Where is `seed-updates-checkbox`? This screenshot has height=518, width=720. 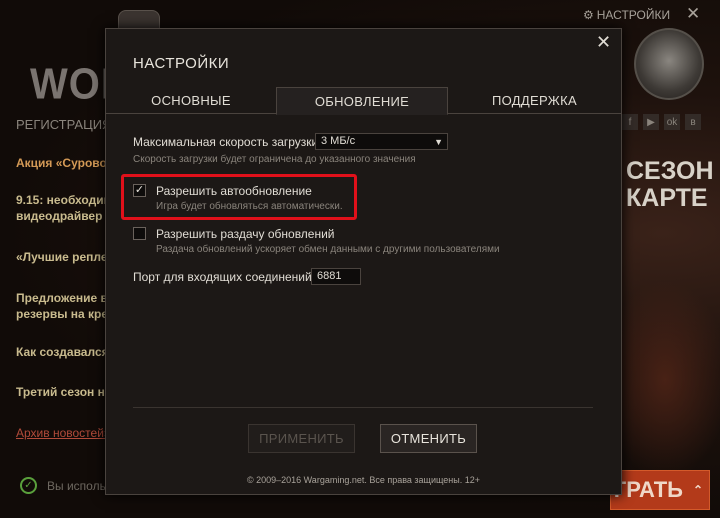 seed-updates-checkbox is located at coordinates (139, 233).